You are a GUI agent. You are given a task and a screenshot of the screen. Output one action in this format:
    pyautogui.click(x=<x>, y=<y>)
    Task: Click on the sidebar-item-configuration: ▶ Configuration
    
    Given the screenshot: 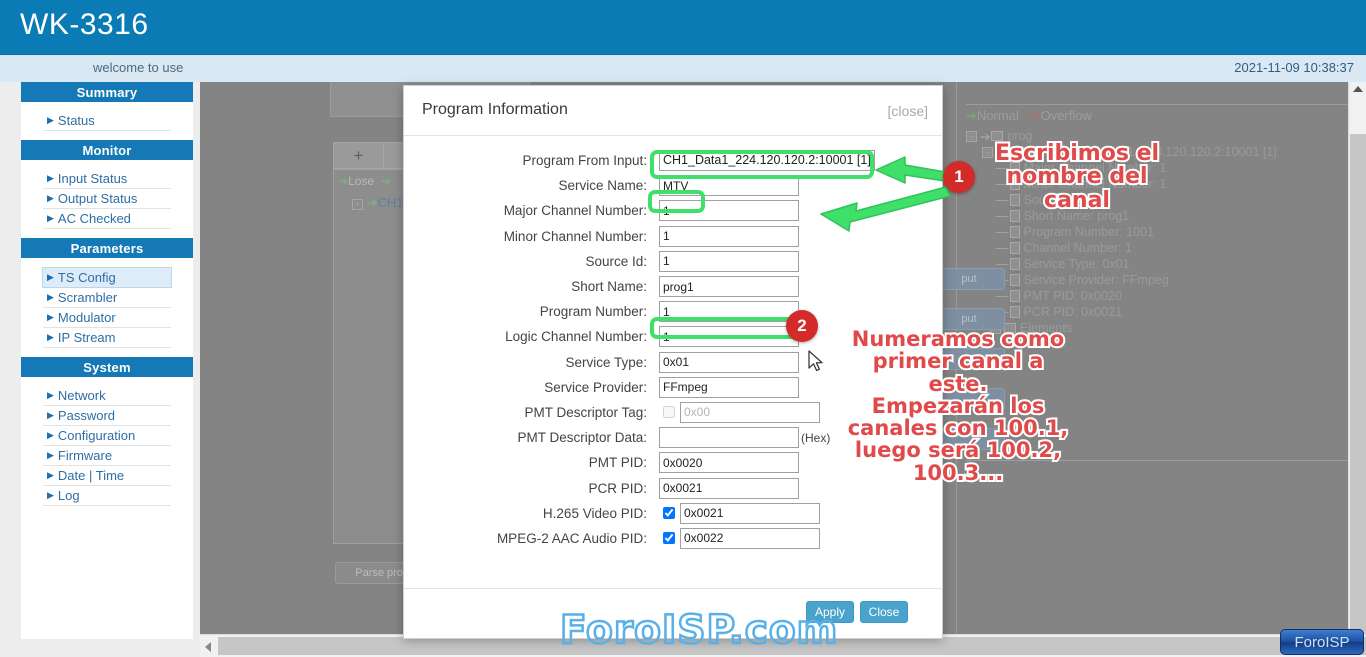 What is the action you would take?
    pyautogui.click(x=107, y=436)
    